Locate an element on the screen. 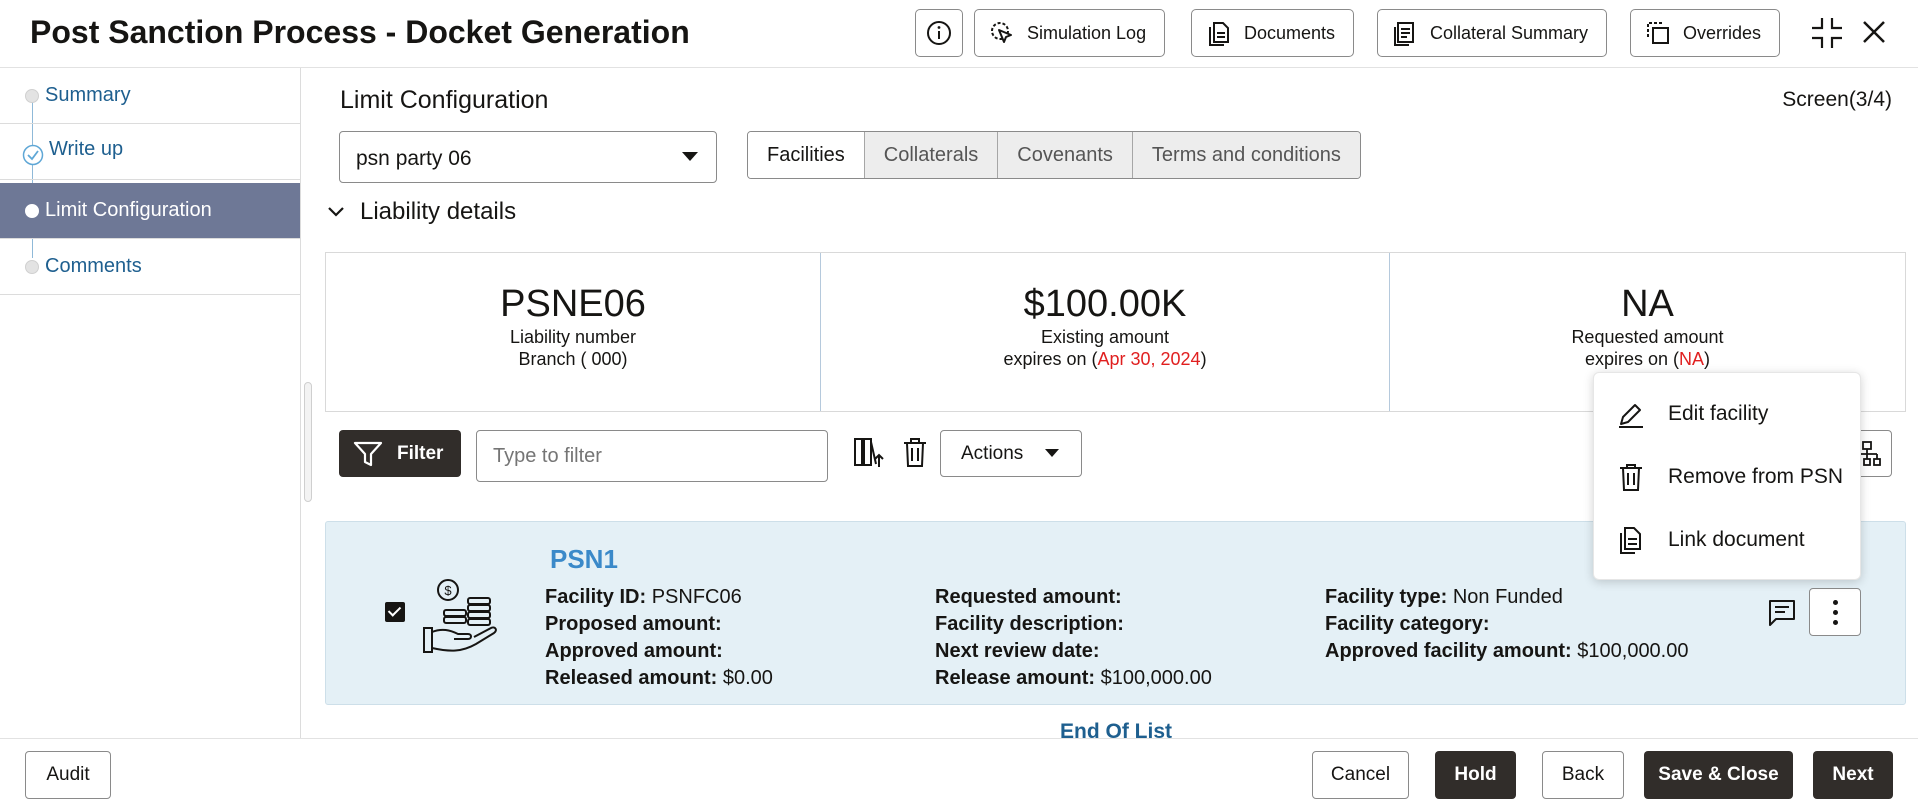 The image size is (1918, 804). active-step-icon is located at coordinates (32, 211).